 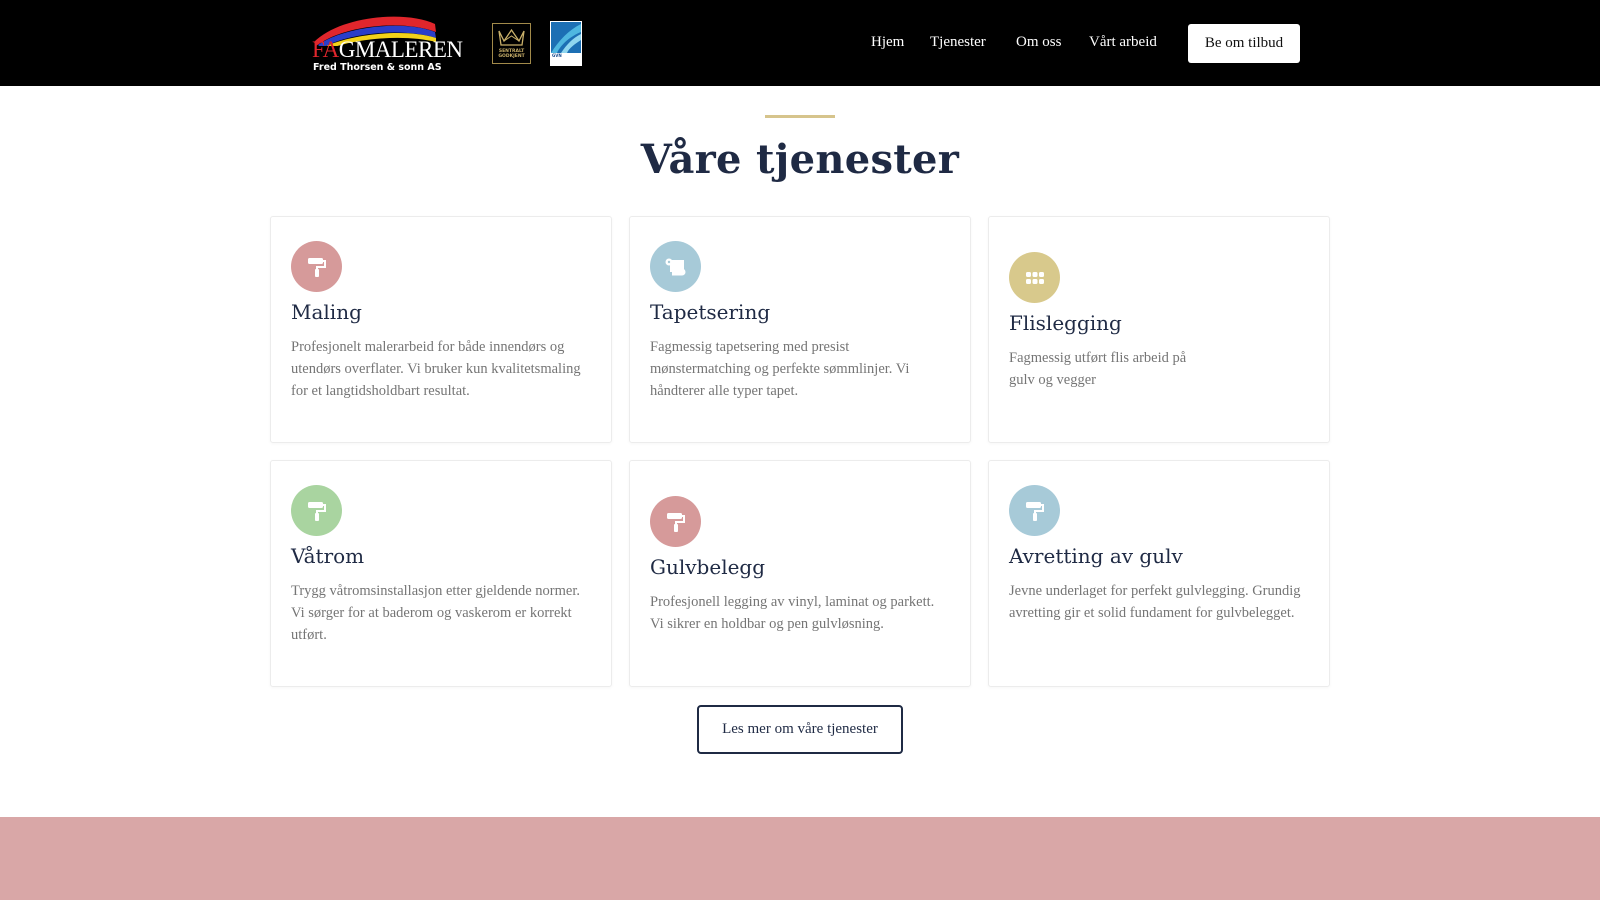 I want to click on service-title: Tapetsering, so click(x=710, y=312).